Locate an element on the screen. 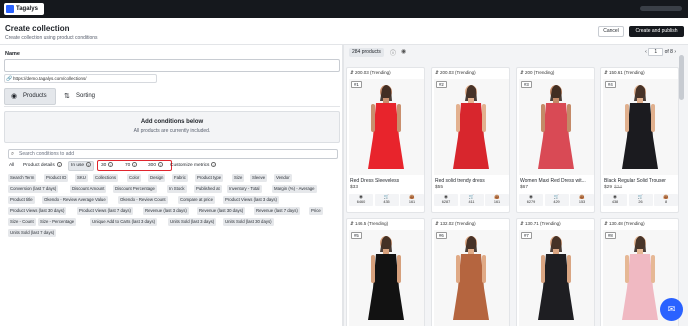 The width and height of the screenshot is (688, 326). url-field: 🔗 https://demo.tagalys.com/collections/ is located at coordinates (80, 78).